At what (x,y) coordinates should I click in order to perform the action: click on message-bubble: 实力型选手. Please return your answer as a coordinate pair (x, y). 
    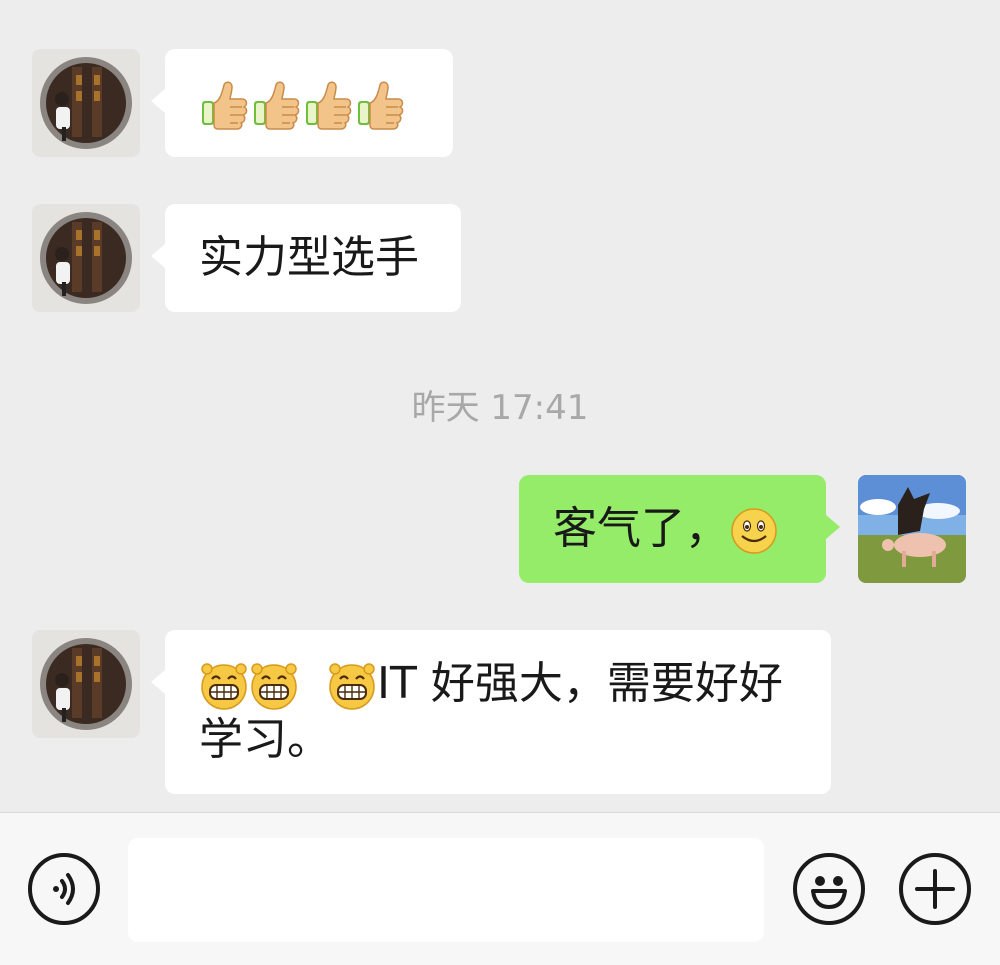
    Looking at the image, I should click on (306, 258).